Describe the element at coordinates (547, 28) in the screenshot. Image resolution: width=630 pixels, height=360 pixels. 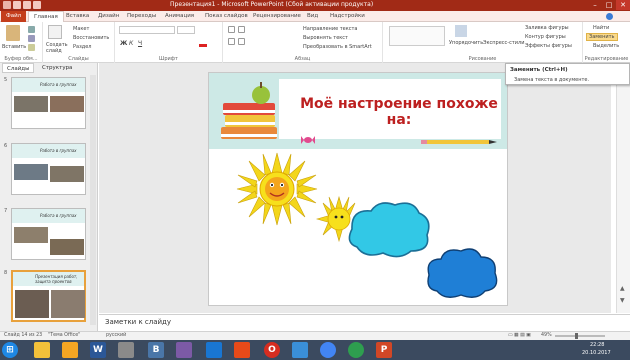
I see `shape-fill-button: Заливка фигуры` at that location.